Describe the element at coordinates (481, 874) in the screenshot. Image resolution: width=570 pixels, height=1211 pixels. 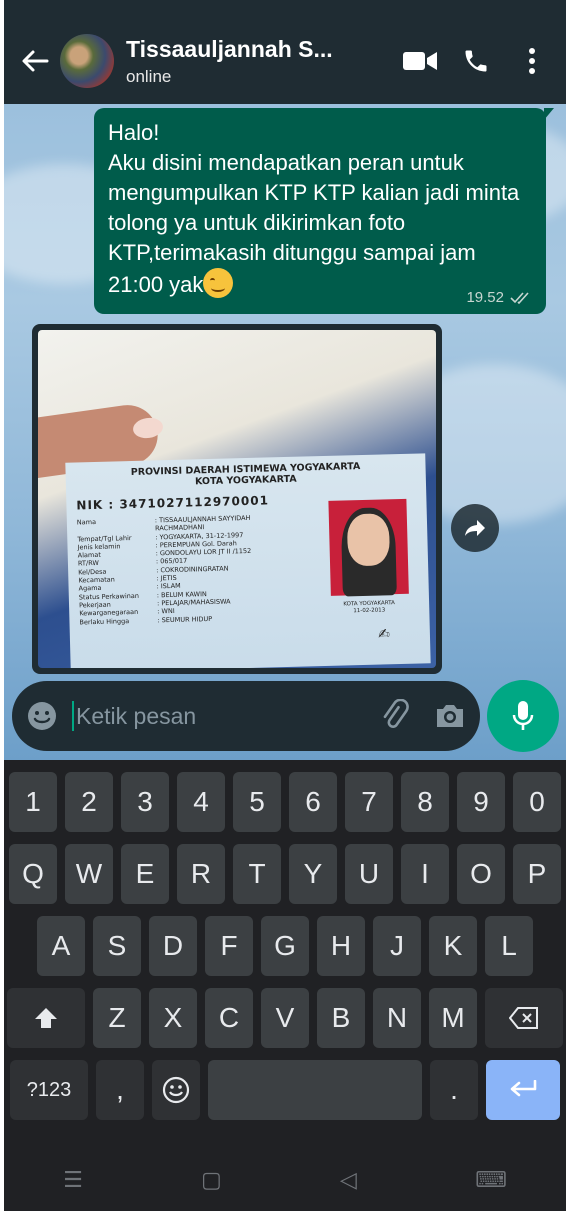
I see `key-o: O` at that location.